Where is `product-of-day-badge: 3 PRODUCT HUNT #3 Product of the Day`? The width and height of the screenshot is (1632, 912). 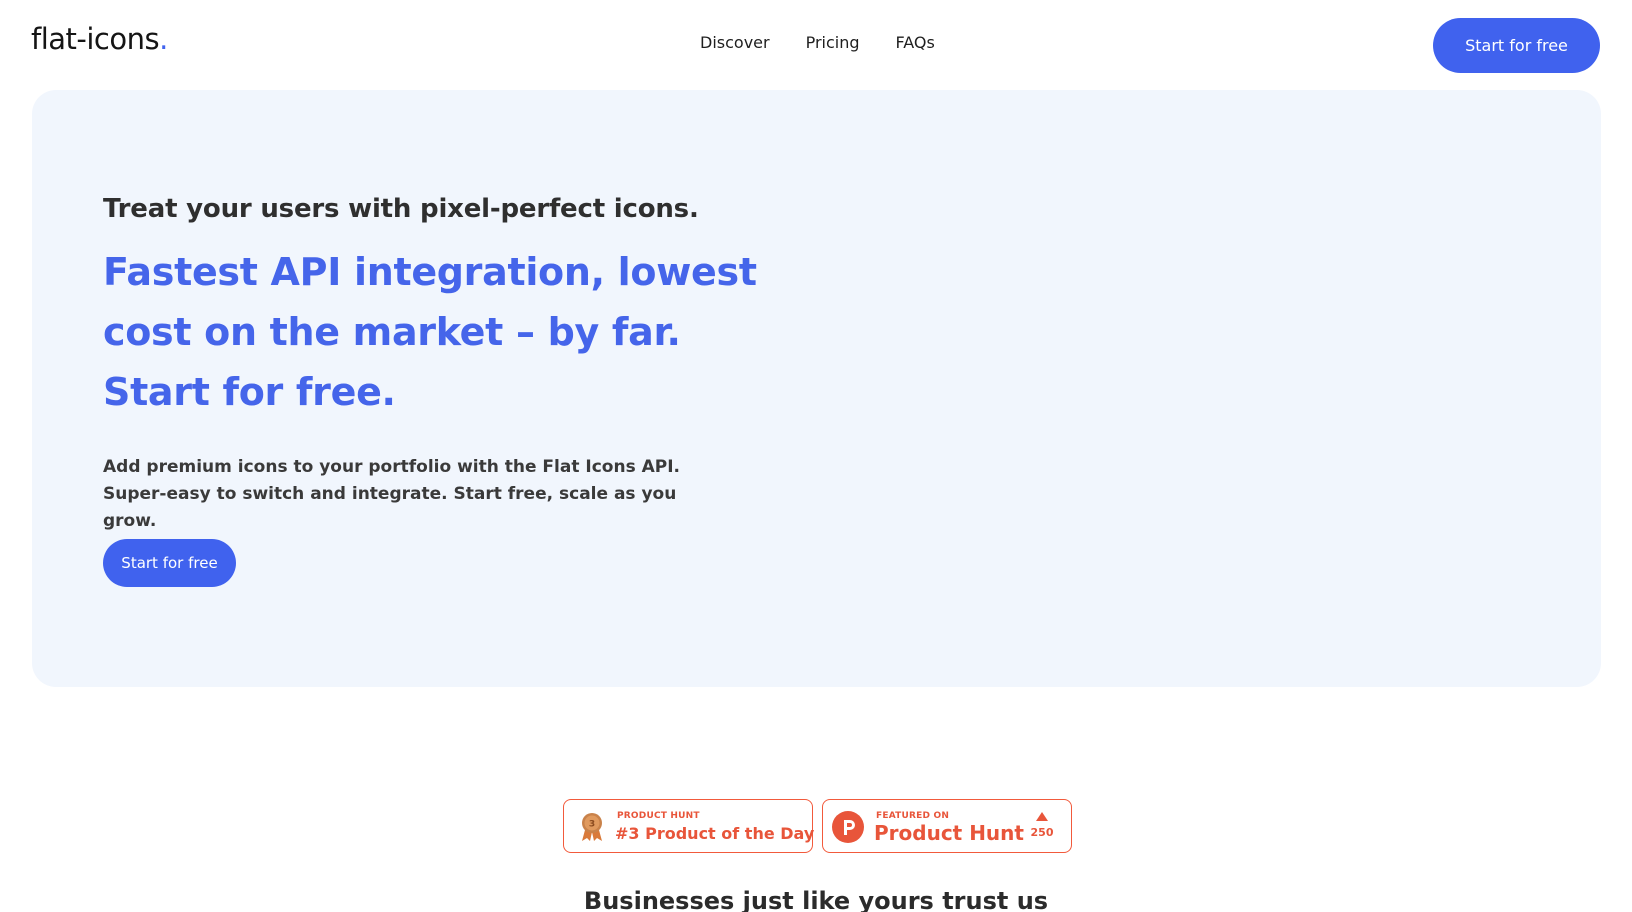 product-of-day-badge: 3 PRODUCT HUNT #3 Product of the Day is located at coordinates (689, 826).